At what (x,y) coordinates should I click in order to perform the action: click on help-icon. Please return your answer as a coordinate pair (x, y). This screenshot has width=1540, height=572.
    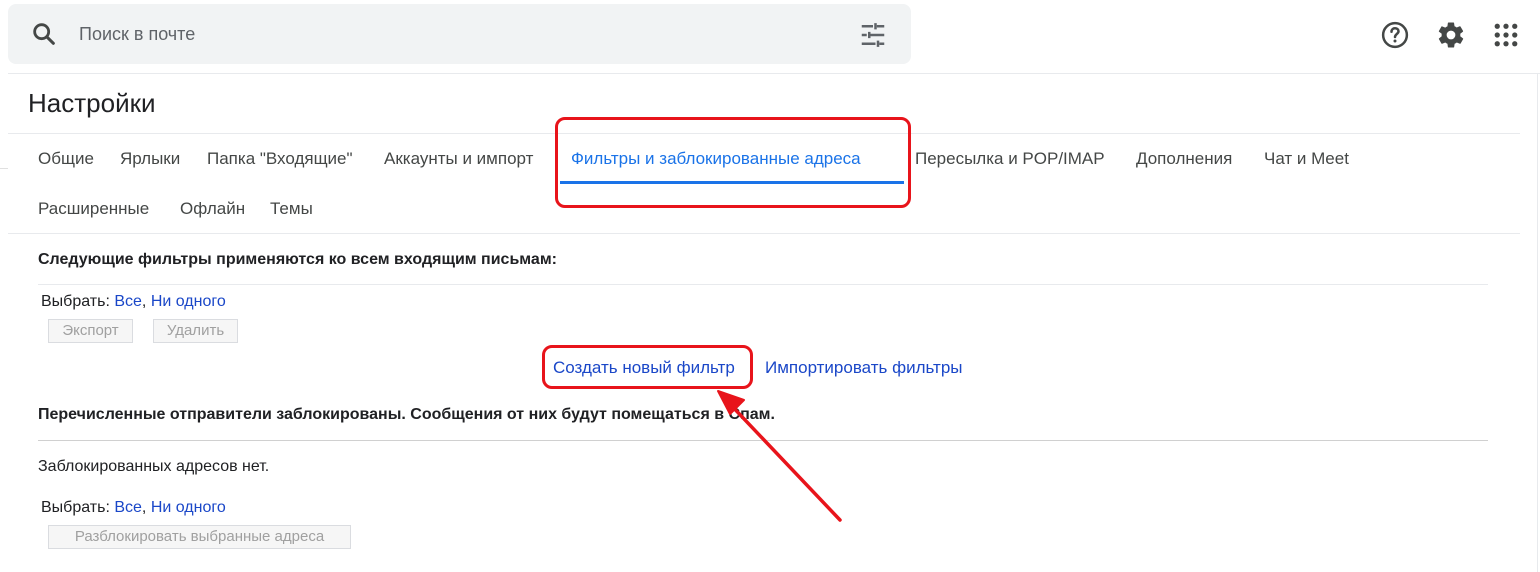
    Looking at the image, I should click on (1395, 35).